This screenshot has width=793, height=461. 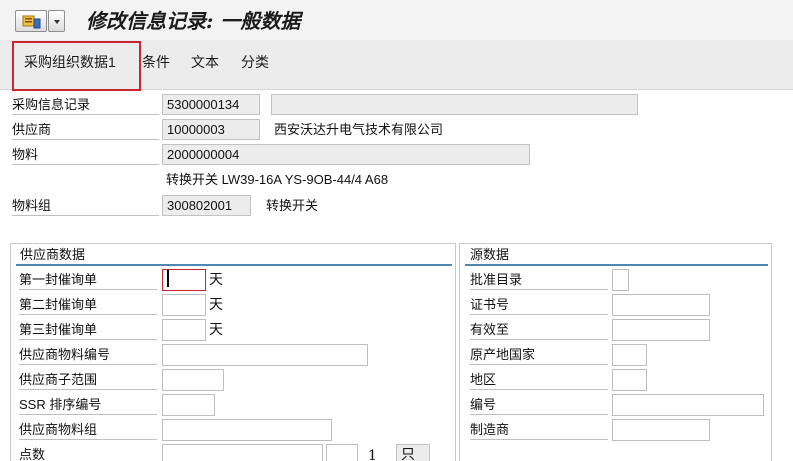 I want to click on vendor-subrange-input, so click(x=193, y=380).